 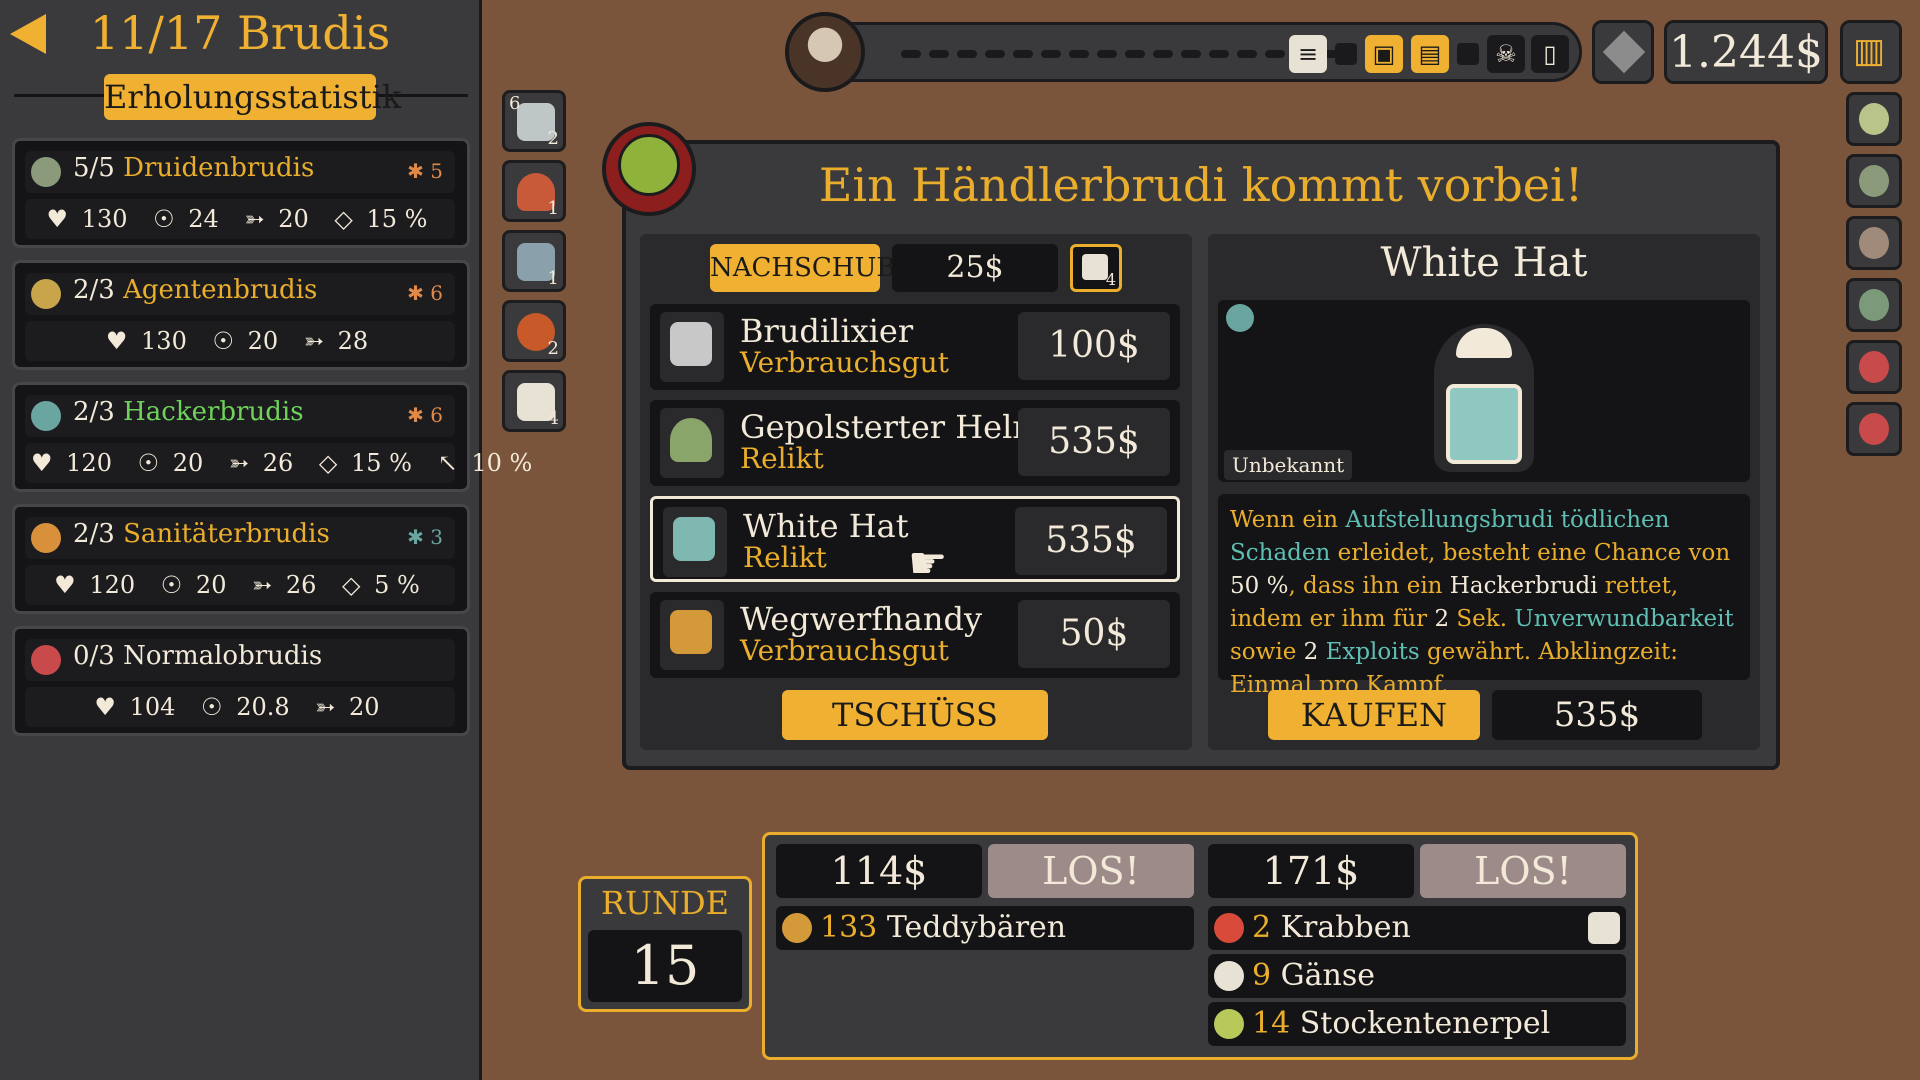 What do you see at coordinates (46, 538) in the screenshot?
I see `medic-icon` at bounding box center [46, 538].